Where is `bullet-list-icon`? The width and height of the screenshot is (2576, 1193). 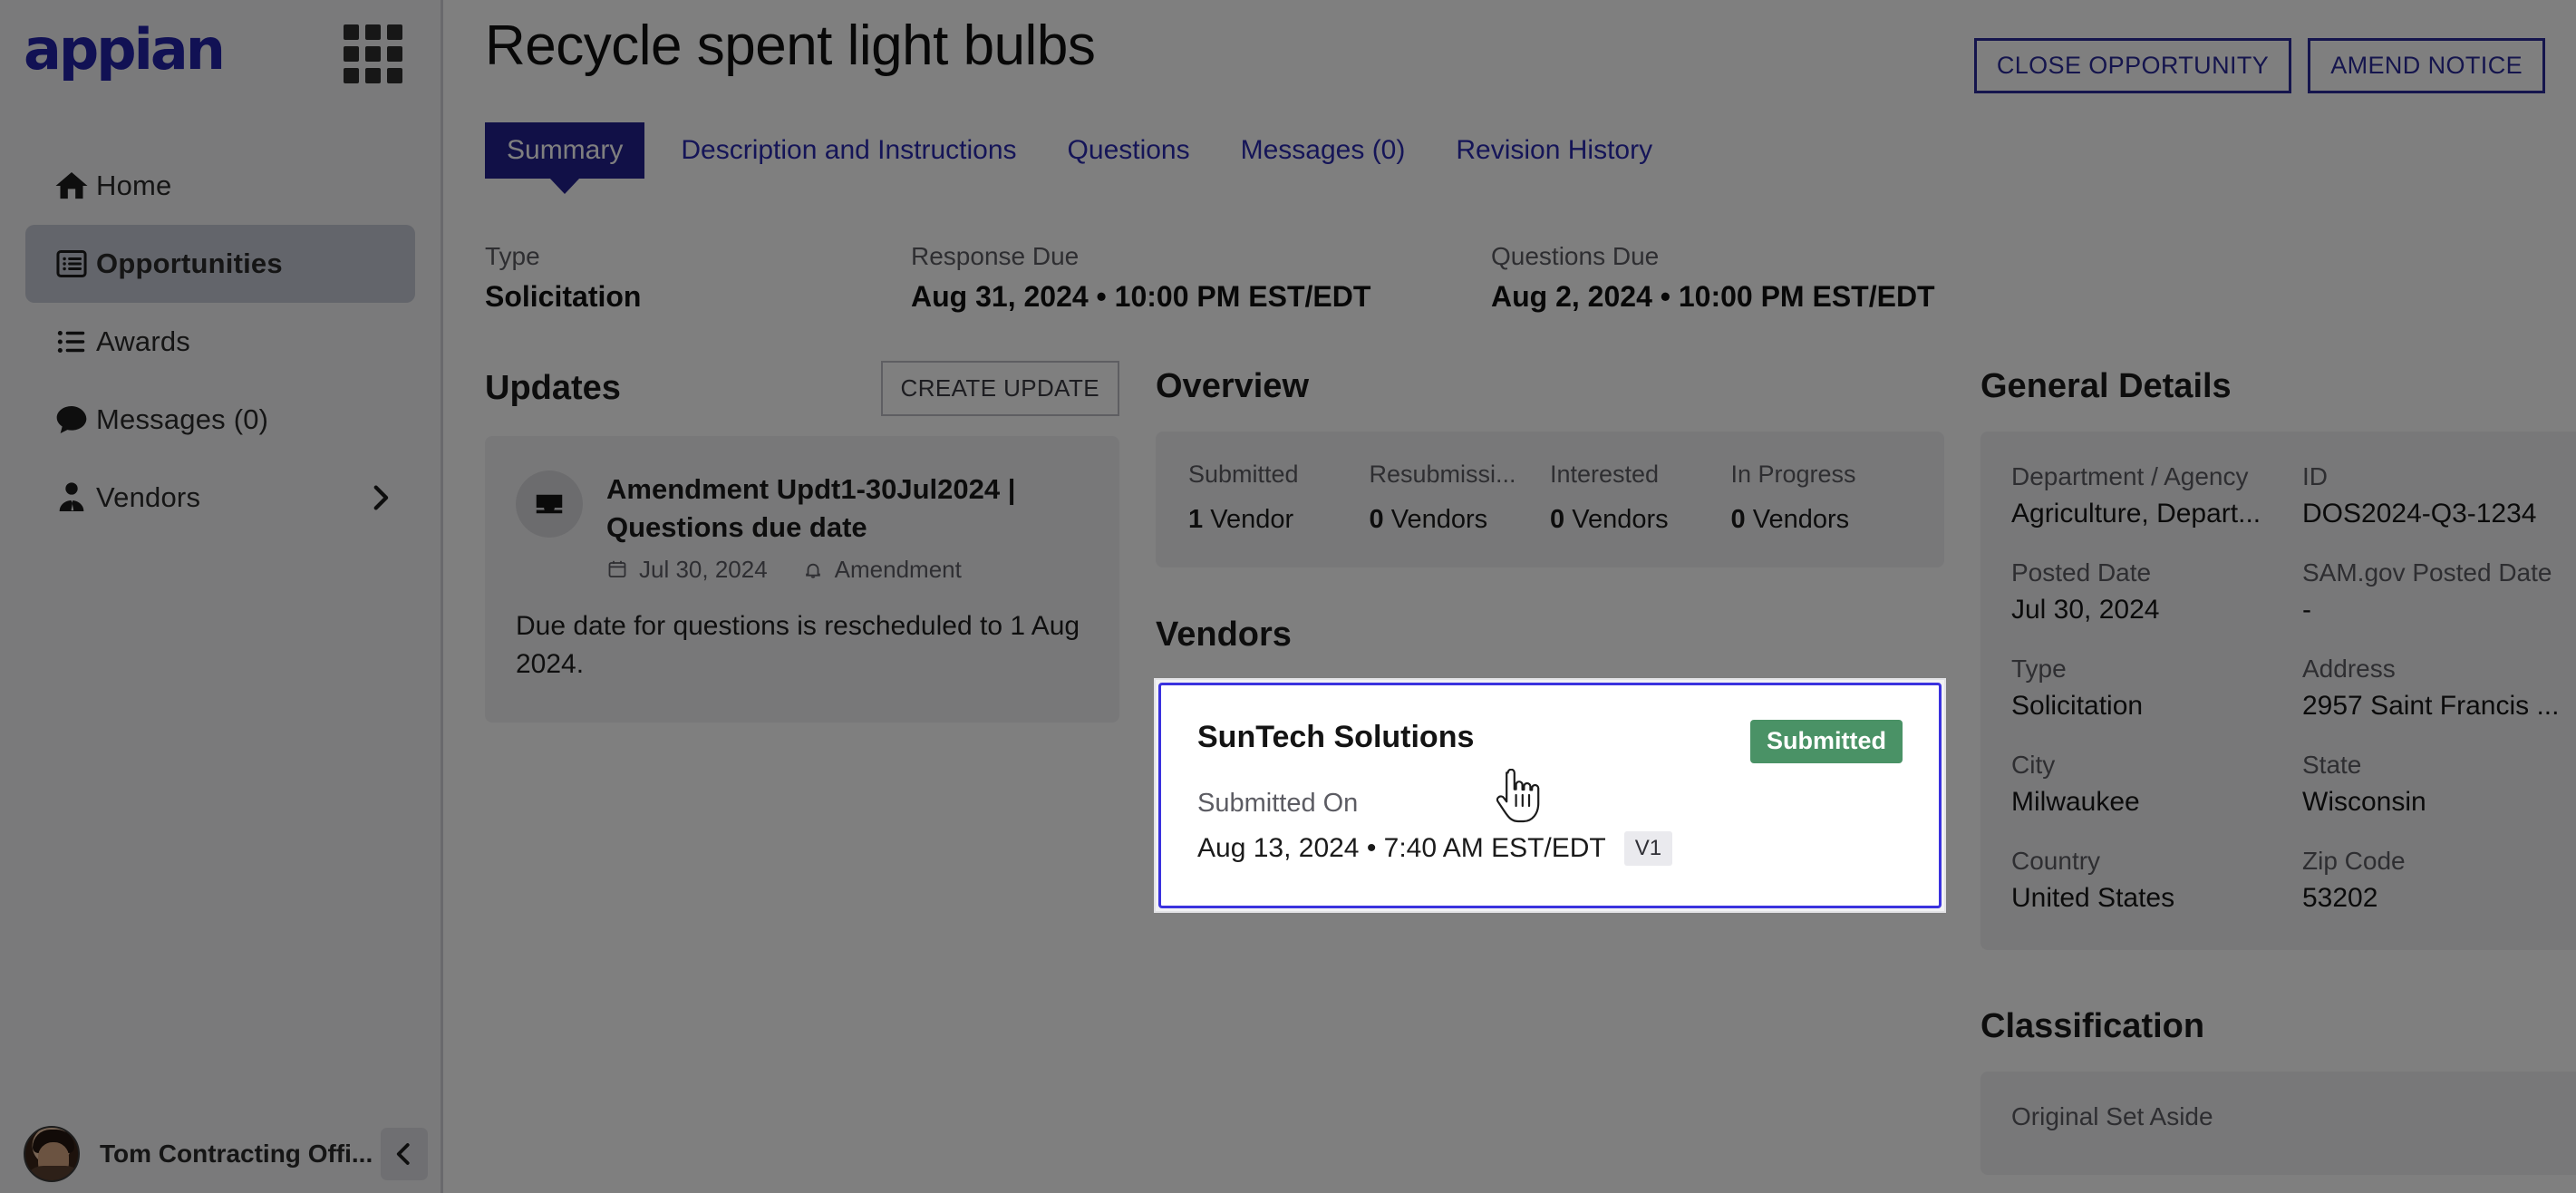
bullet-list-icon is located at coordinates (71, 342).